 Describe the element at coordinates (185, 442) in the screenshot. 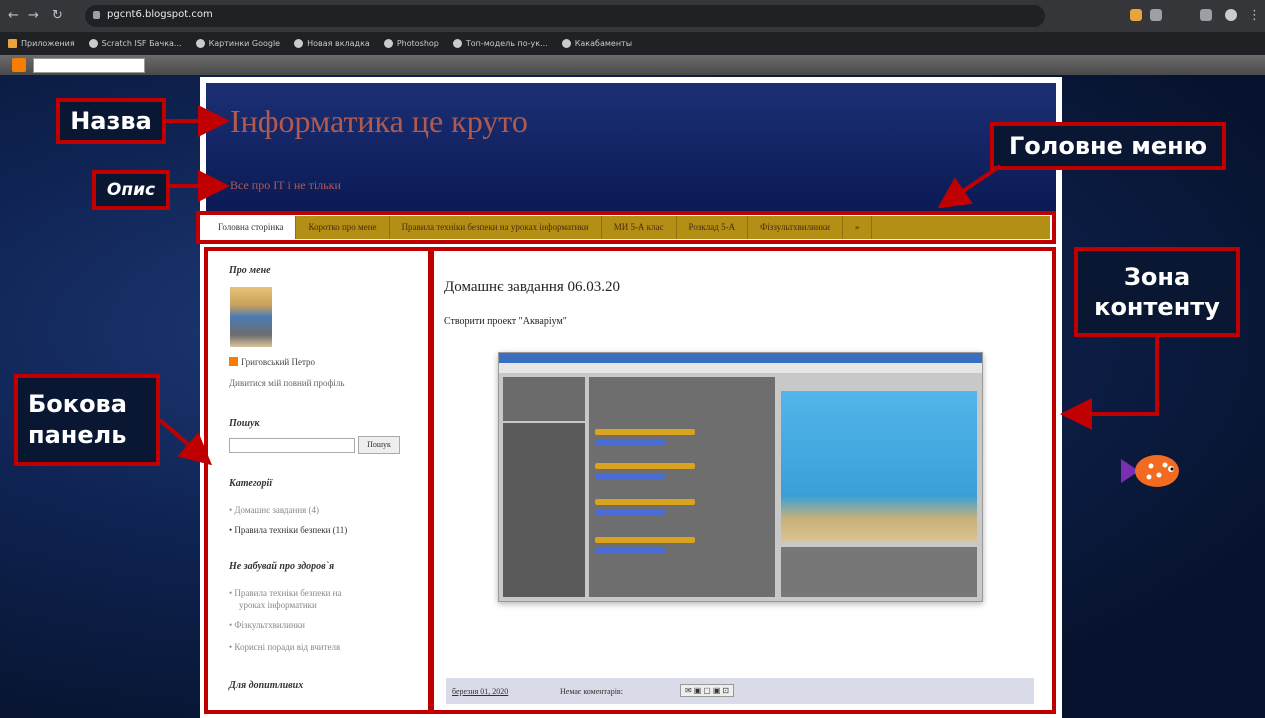

I see `arrow-sidebar` at that location.